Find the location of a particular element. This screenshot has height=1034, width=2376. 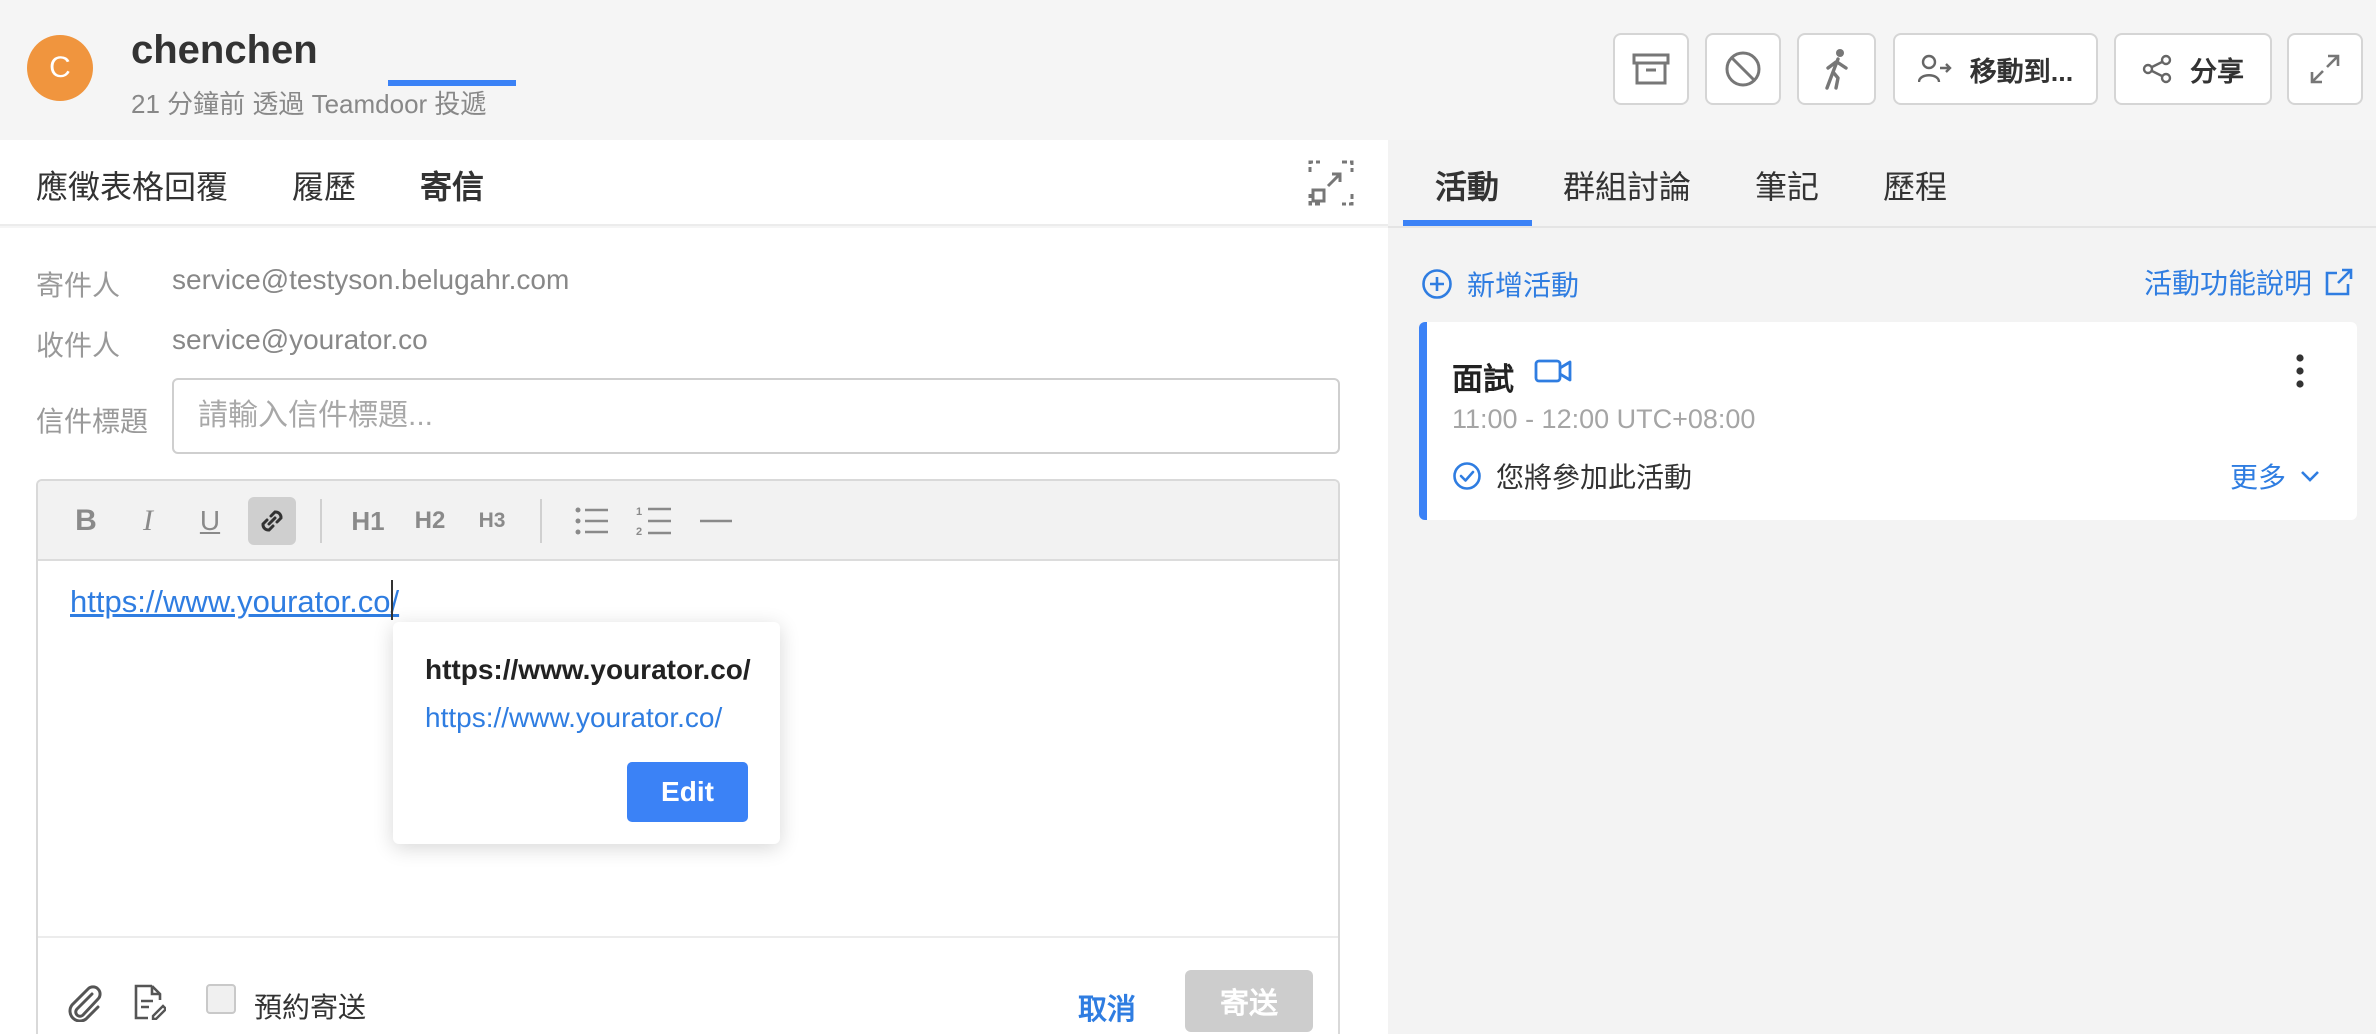

fullscreen-icon is located at coordinates (1331, 183).